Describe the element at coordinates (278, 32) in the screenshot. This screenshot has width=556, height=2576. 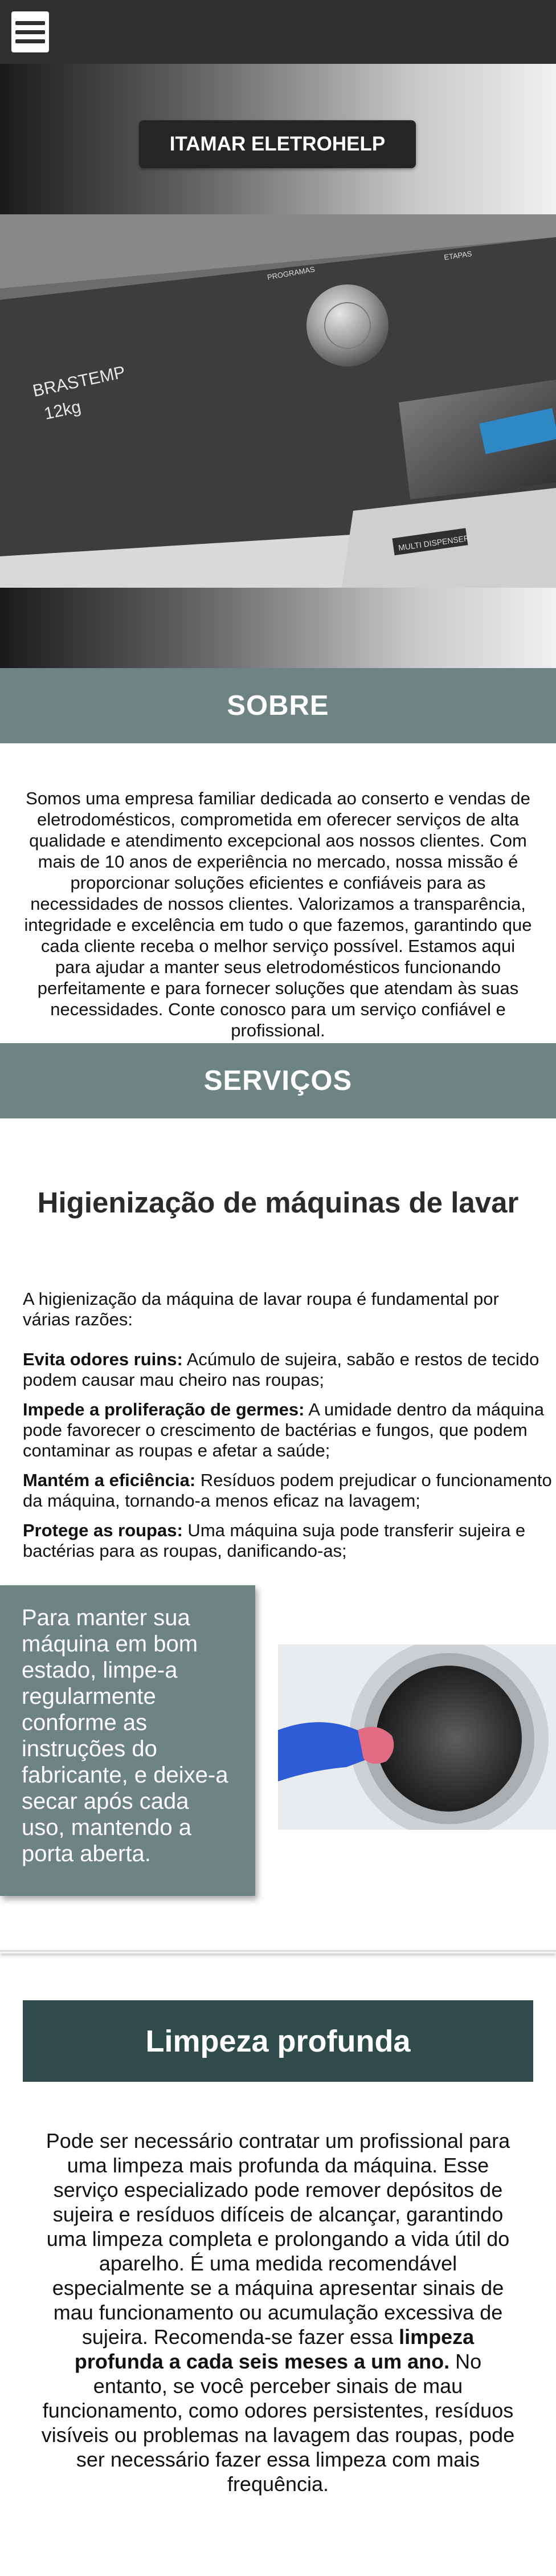
I see `top-bar` at that location.